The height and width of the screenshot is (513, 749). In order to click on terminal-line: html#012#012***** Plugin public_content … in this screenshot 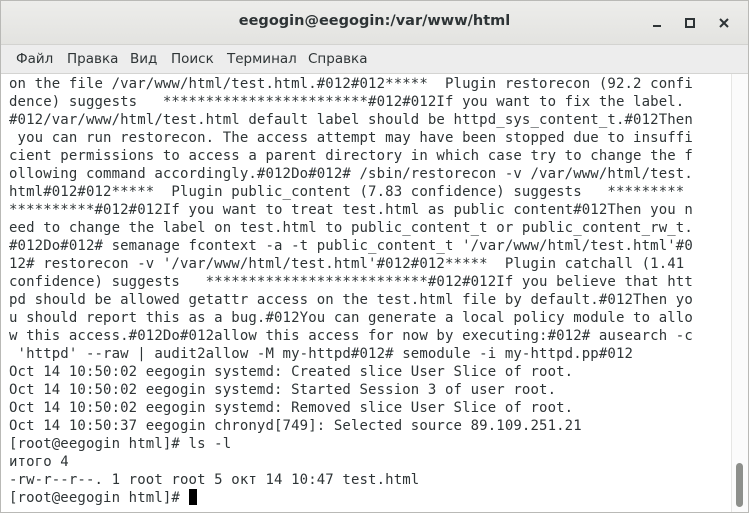, I will do `click(347, 192)`.